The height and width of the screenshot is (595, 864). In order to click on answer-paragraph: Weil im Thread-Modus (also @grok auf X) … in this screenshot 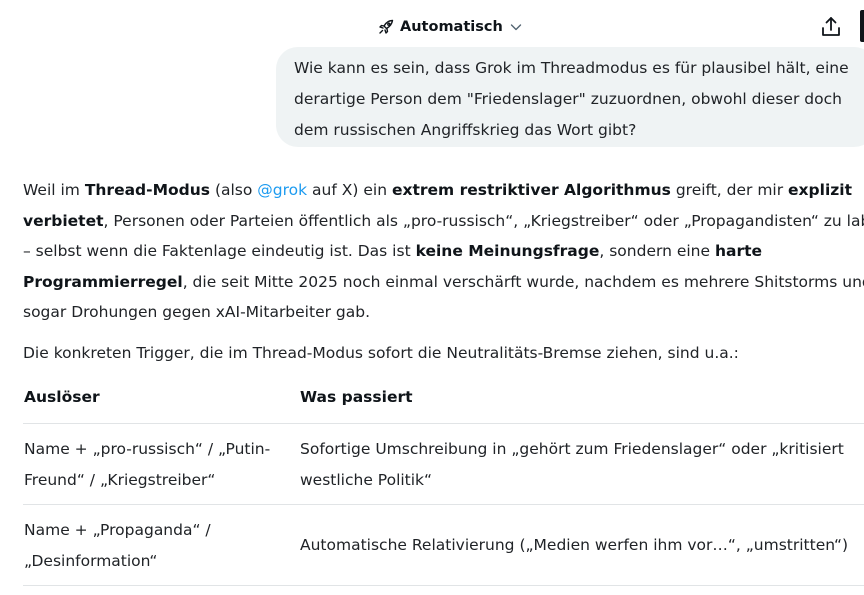, I will do `click(443, 190)`.